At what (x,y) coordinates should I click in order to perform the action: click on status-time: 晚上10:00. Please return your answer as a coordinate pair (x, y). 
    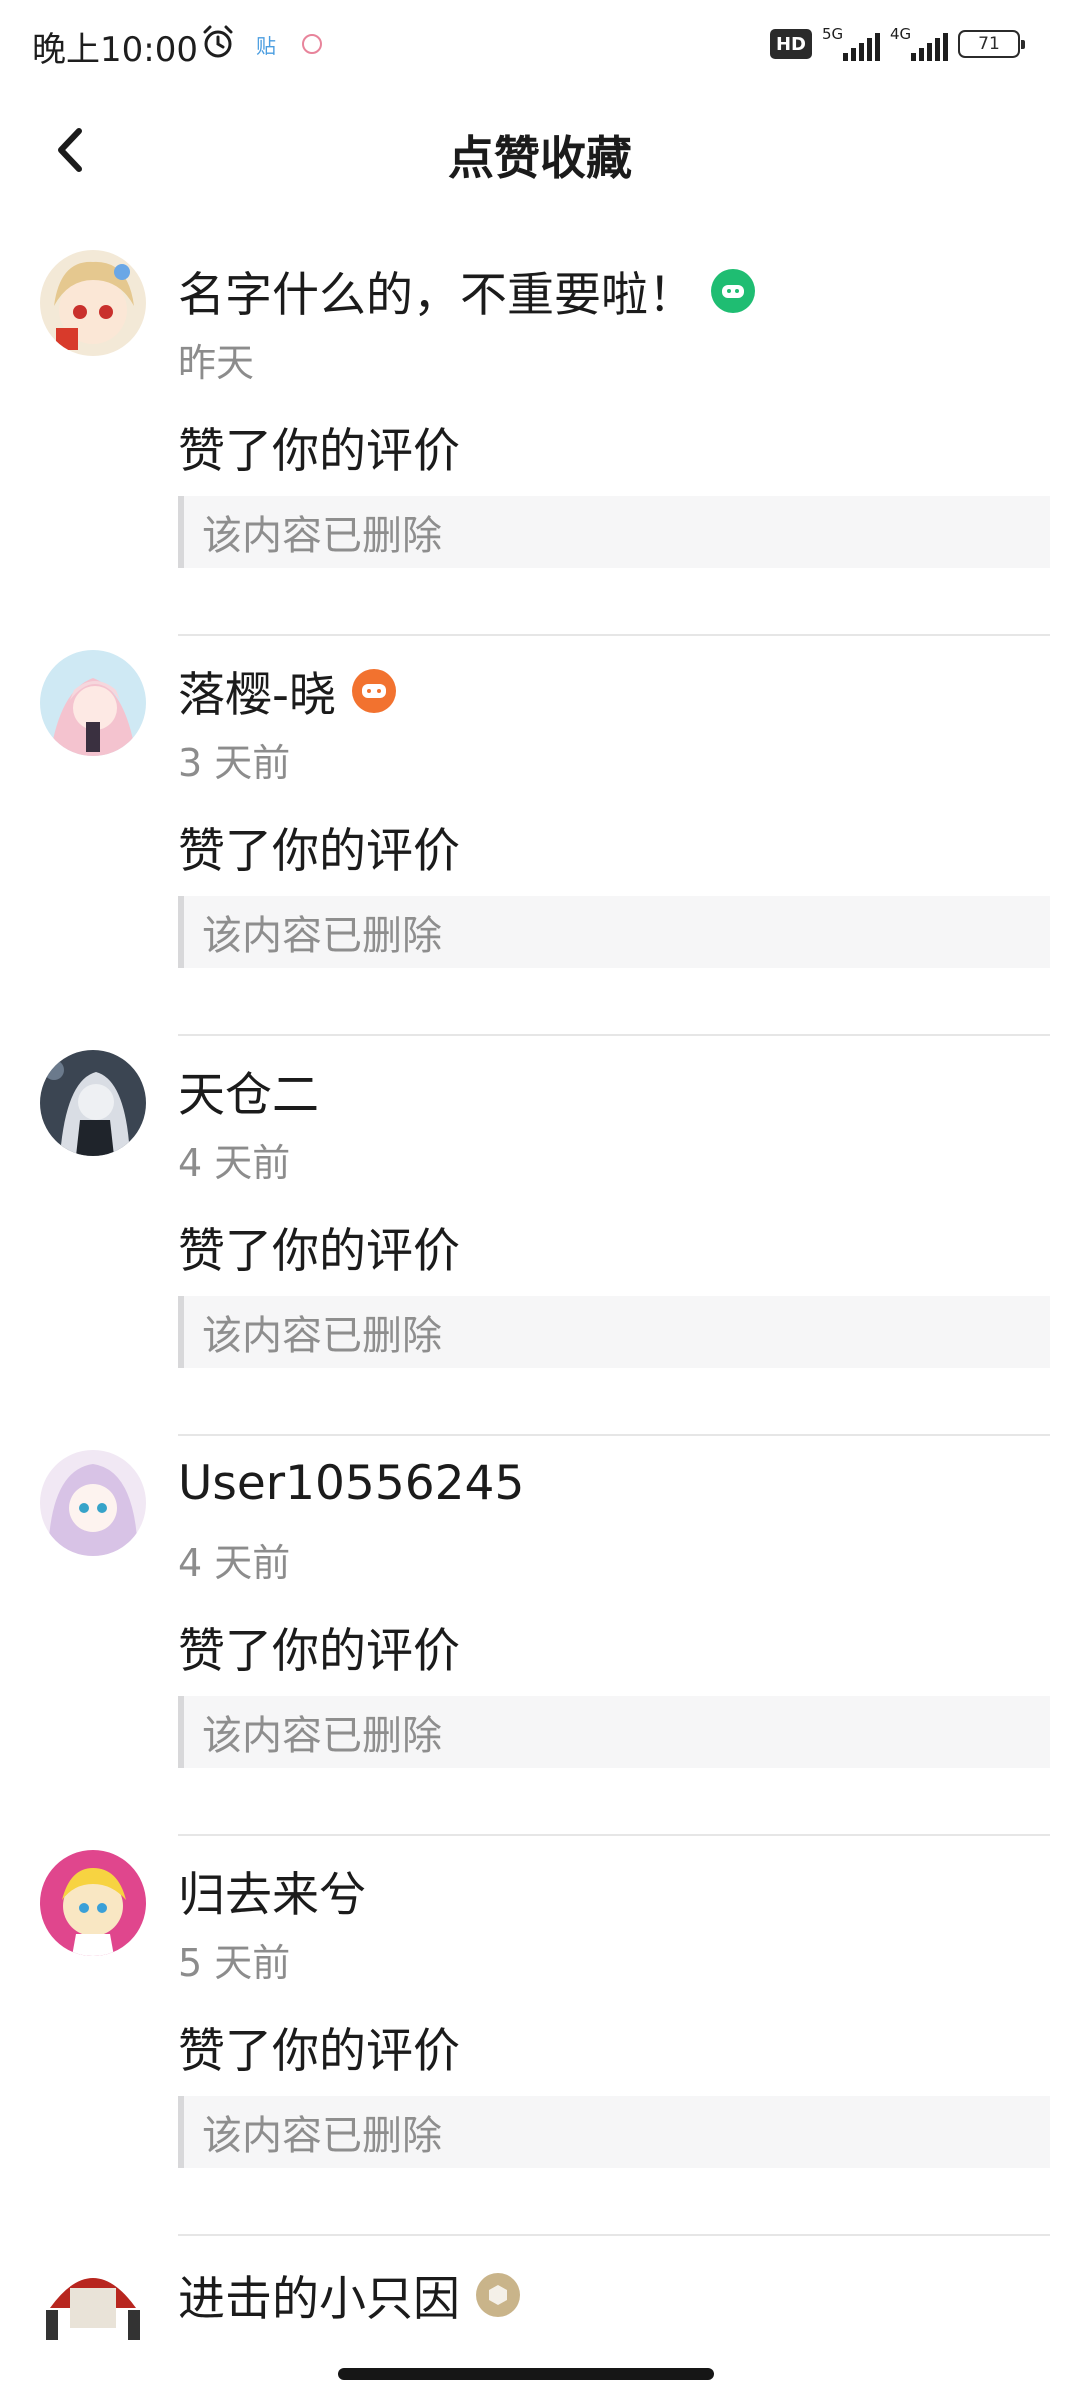
    Looking at the image, I should click on (115, 50).